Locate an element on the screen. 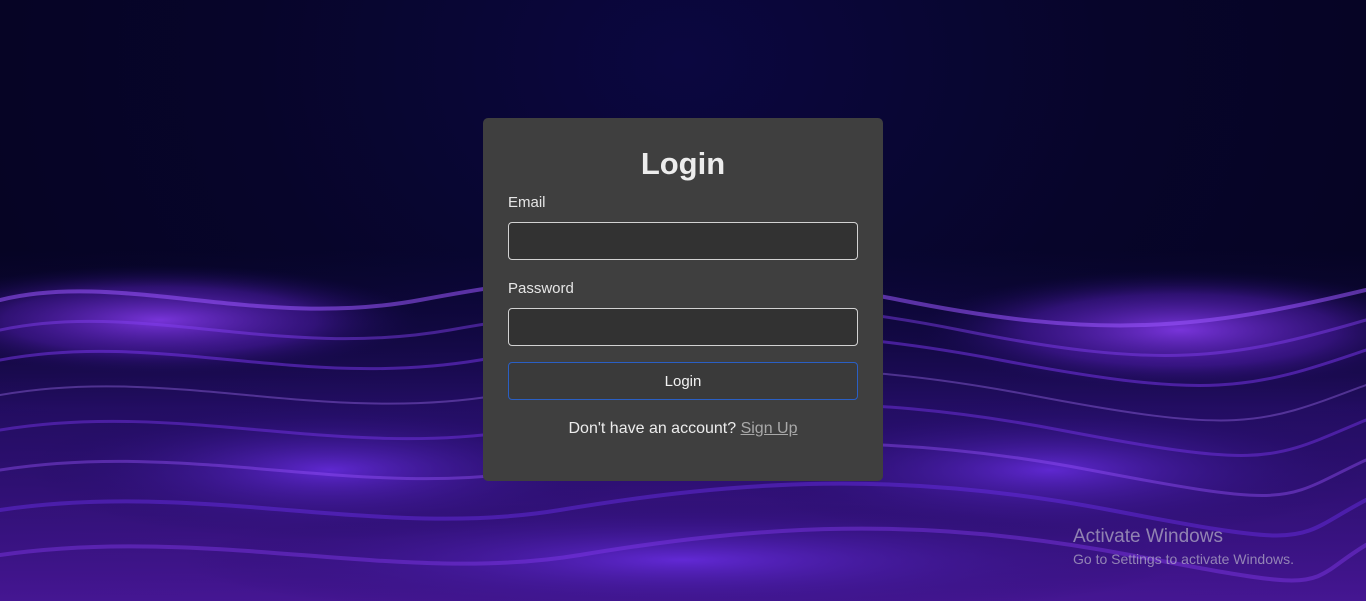 This screenshot has width=1366, height=601. password-input is located at coordinates (683, 327).